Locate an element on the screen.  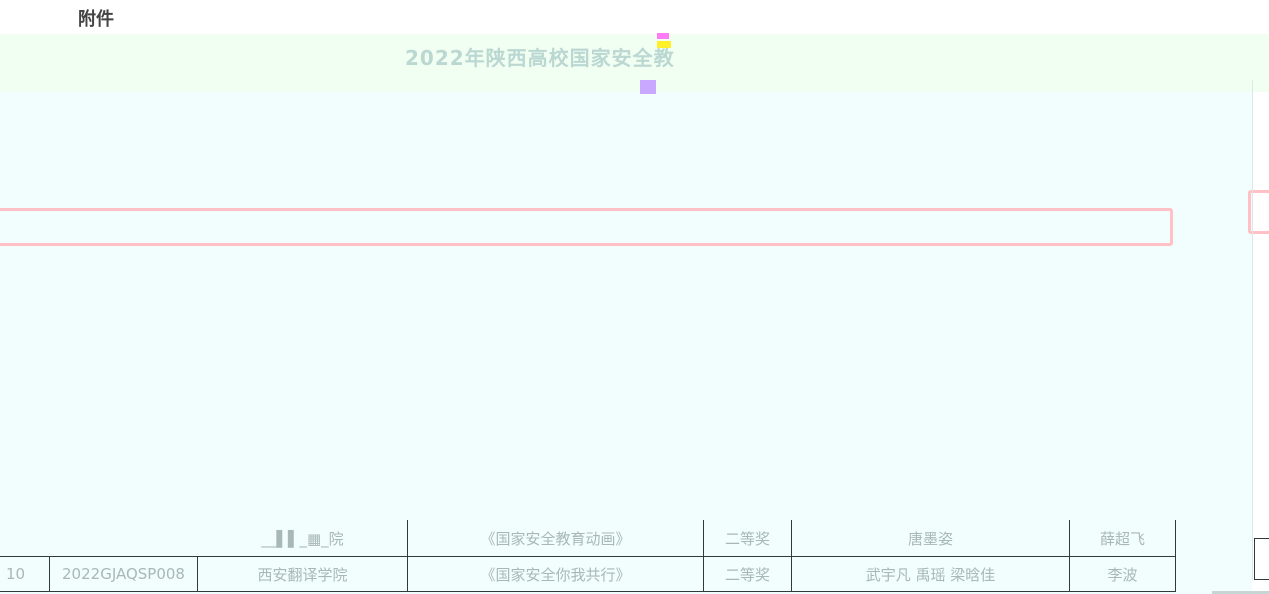
attachment-label: 附件 is located at coordinates (96, 19).